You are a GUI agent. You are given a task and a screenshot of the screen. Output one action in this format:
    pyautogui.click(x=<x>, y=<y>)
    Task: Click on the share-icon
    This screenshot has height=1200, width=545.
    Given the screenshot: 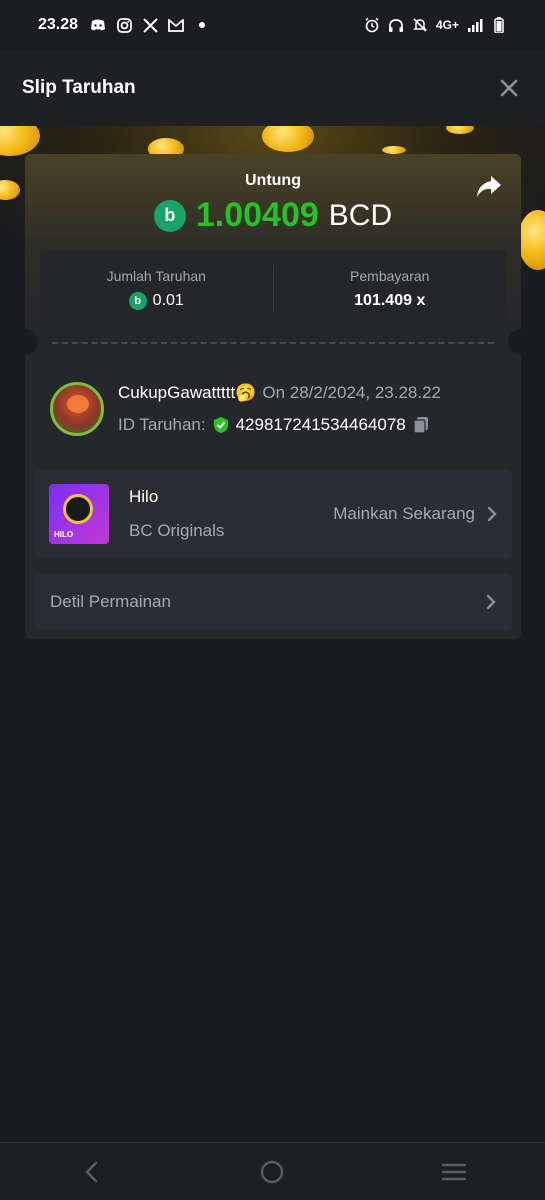 What is the action you would take?
    pyautogui.click(x=489, y=186)
    